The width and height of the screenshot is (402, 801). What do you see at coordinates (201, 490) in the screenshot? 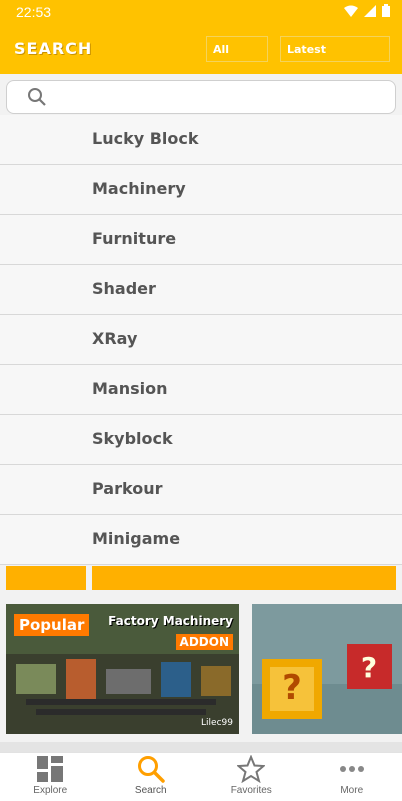
I see `category-item: Parkour` at bounding box center [201, 490].